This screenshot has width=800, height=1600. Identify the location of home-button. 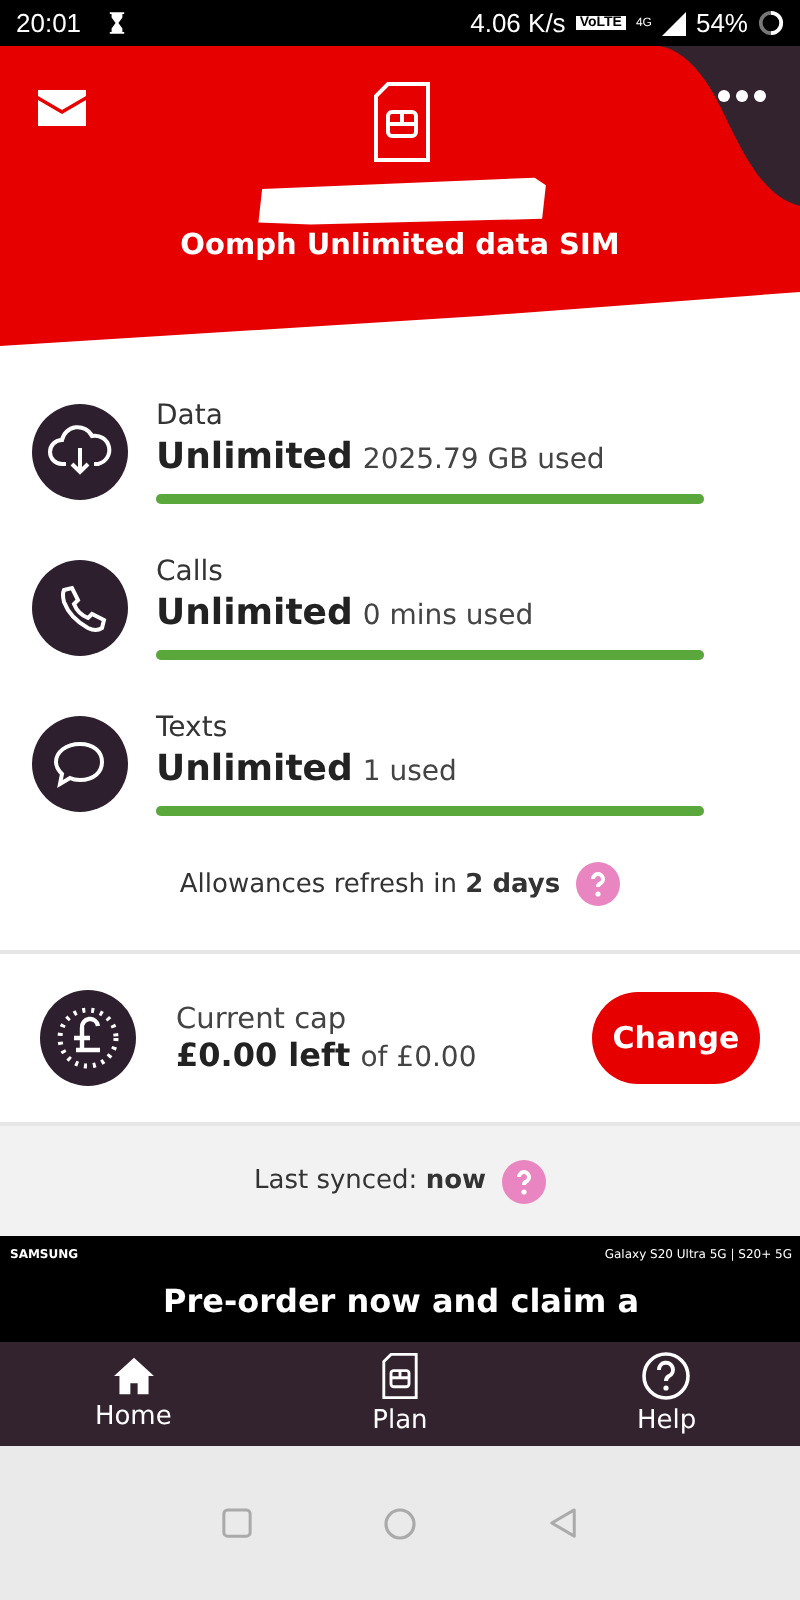
(400, 1523).